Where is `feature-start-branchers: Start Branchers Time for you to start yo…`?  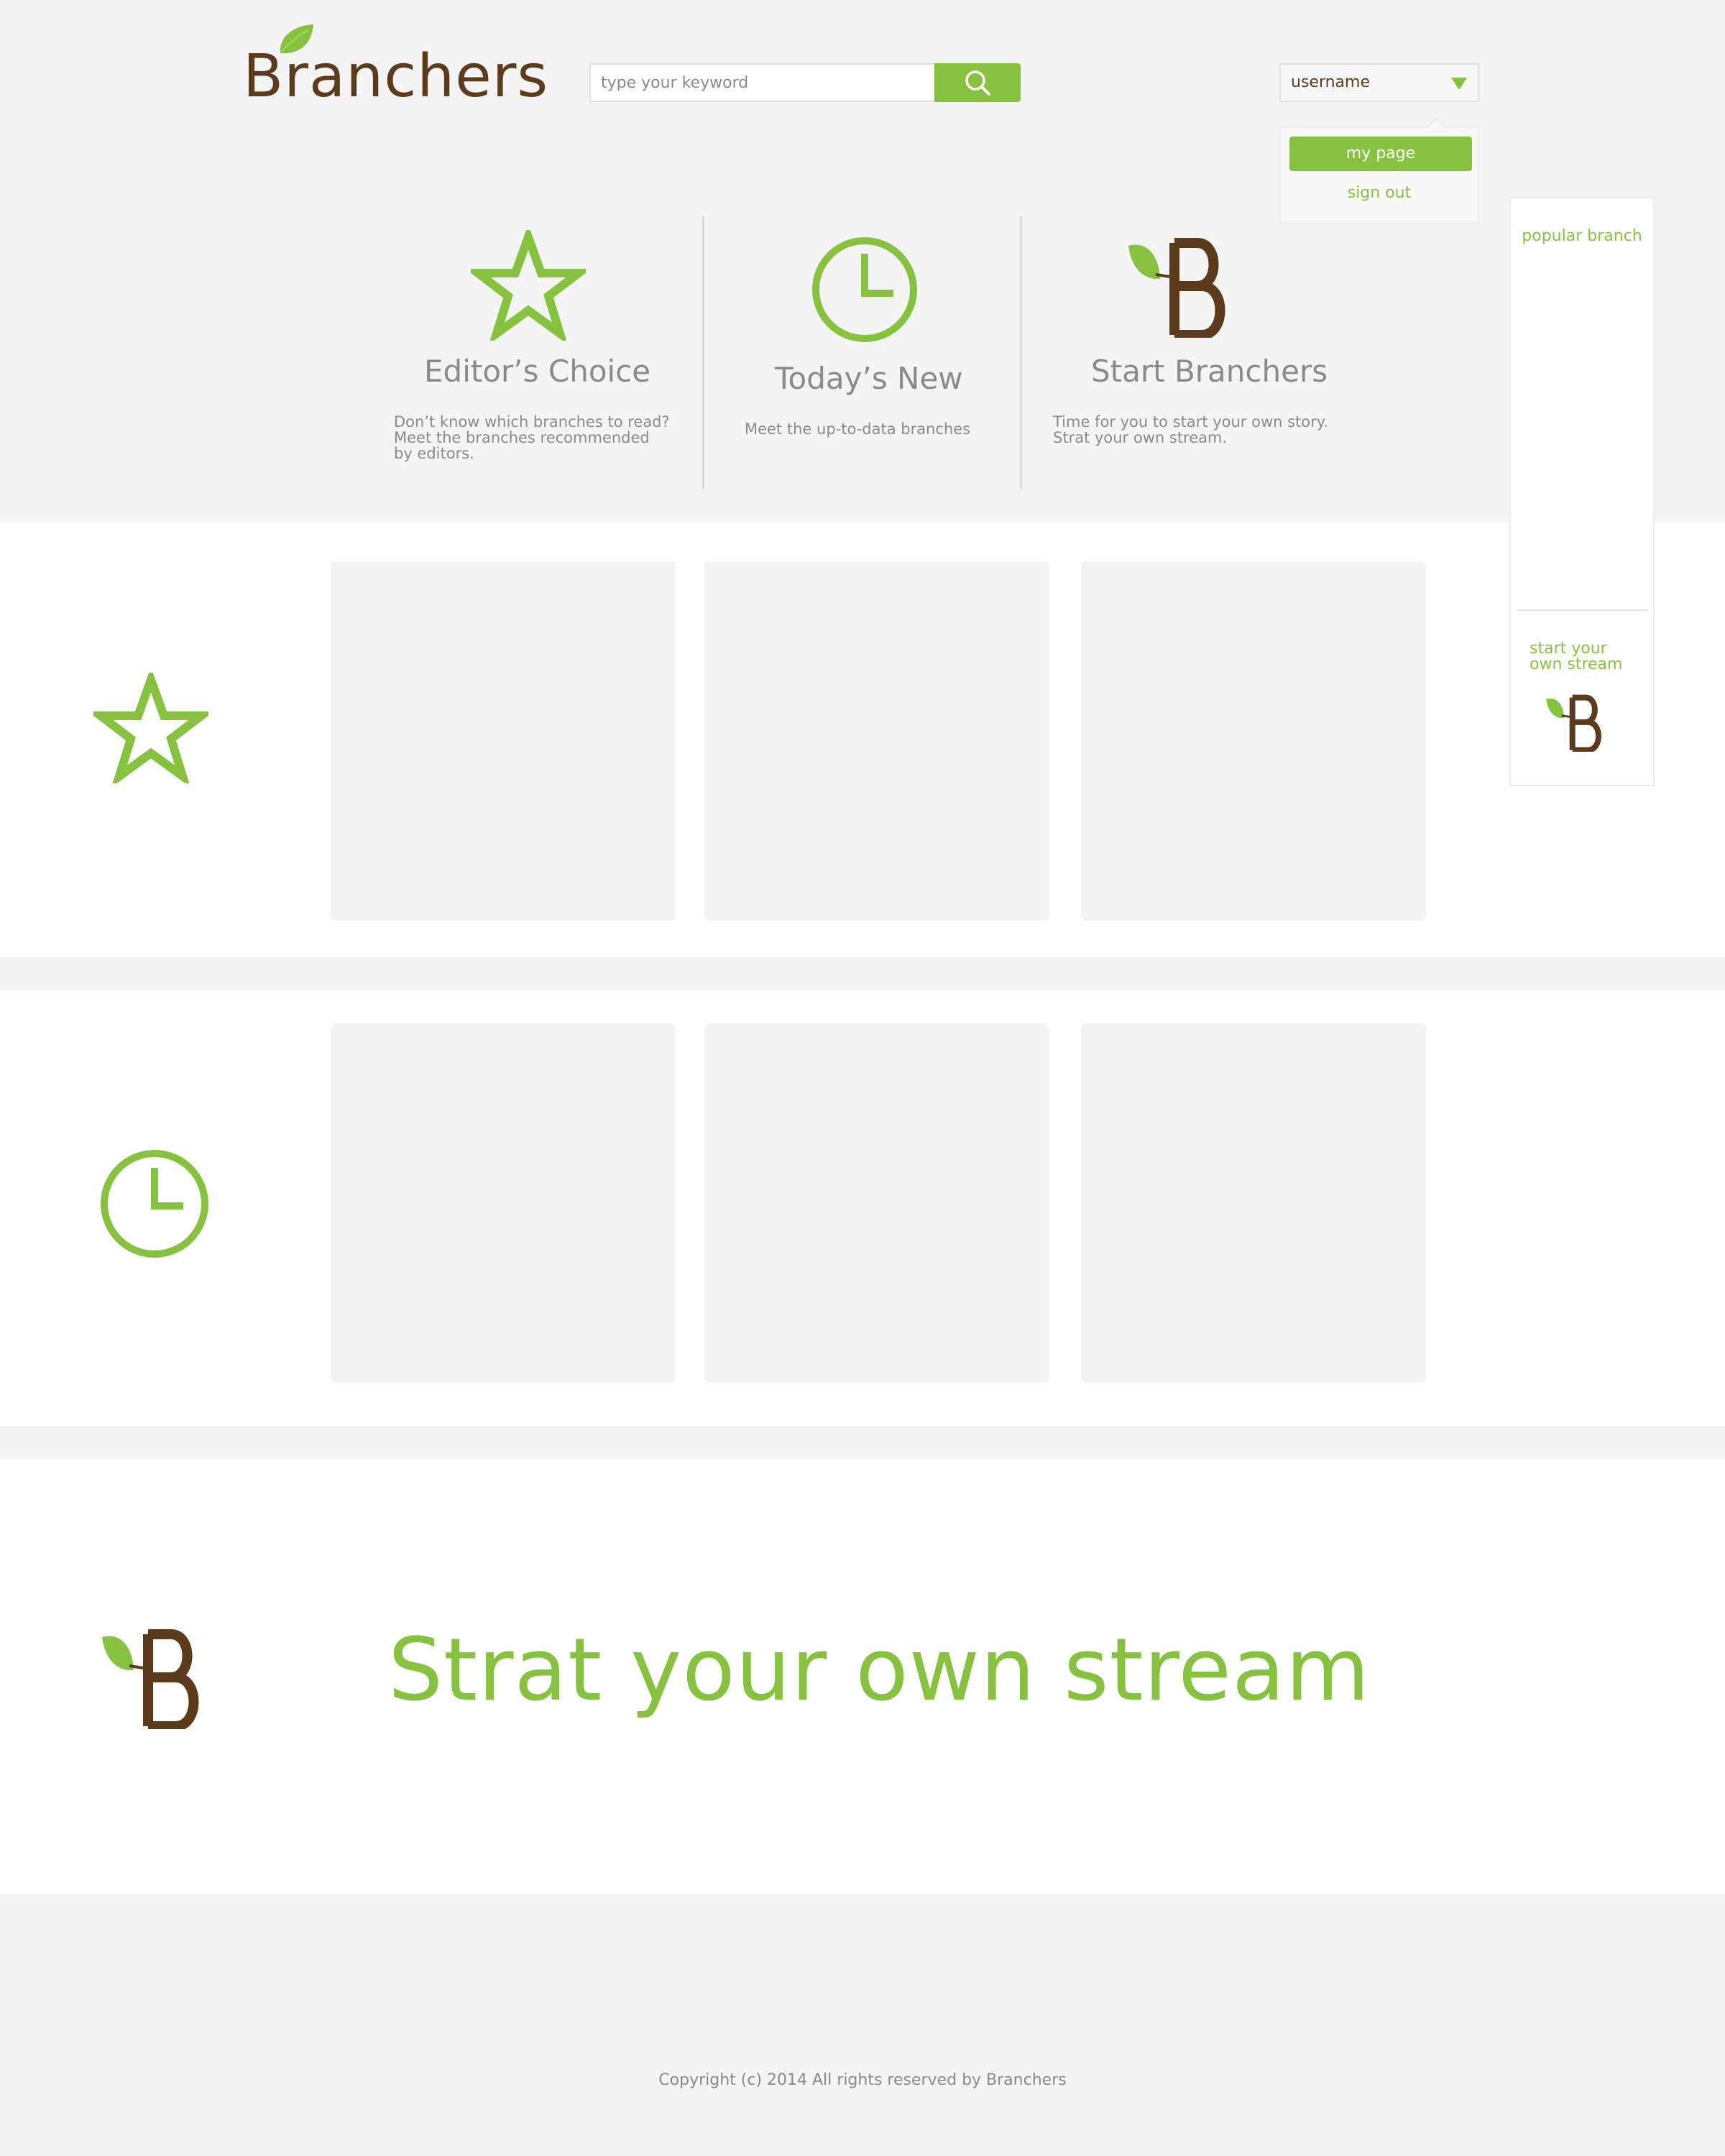 feature-start-branchers: Start Branchers Time for you to start yo… is located at coordinates (1200, 352).